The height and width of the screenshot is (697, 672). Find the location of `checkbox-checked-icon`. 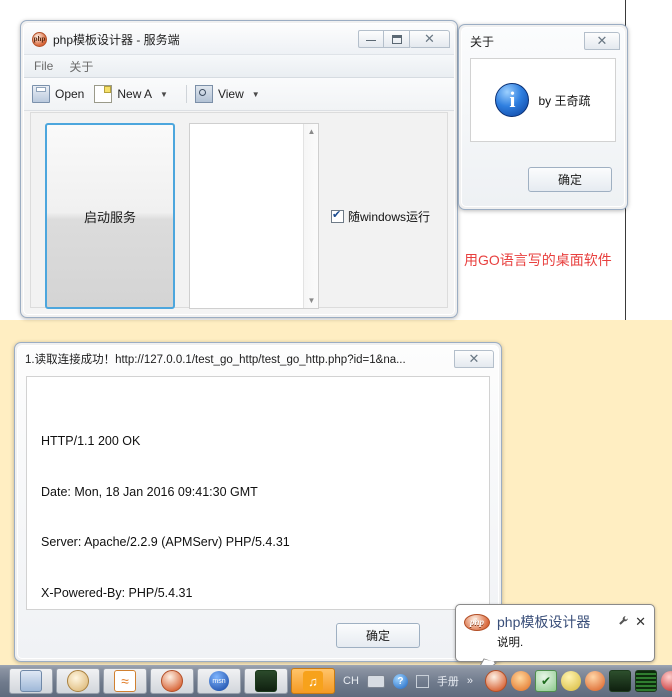

checkbox-checked-icon is located at coordinates (337, 215).